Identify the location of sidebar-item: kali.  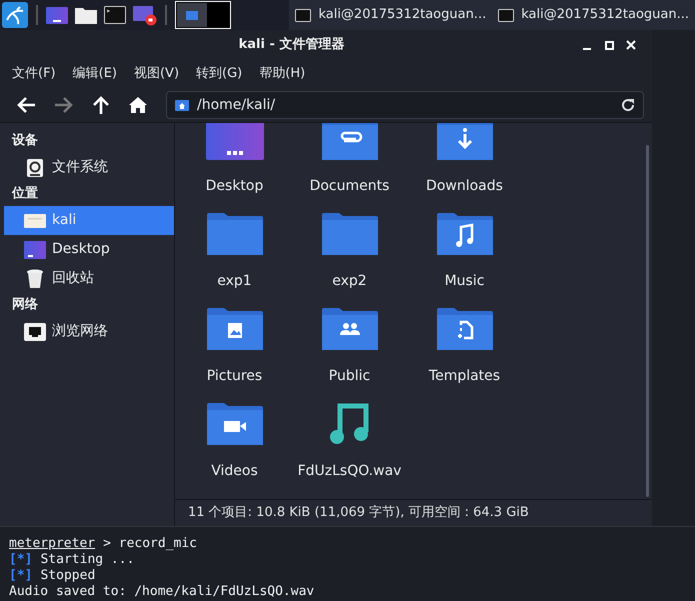
(89, 220).